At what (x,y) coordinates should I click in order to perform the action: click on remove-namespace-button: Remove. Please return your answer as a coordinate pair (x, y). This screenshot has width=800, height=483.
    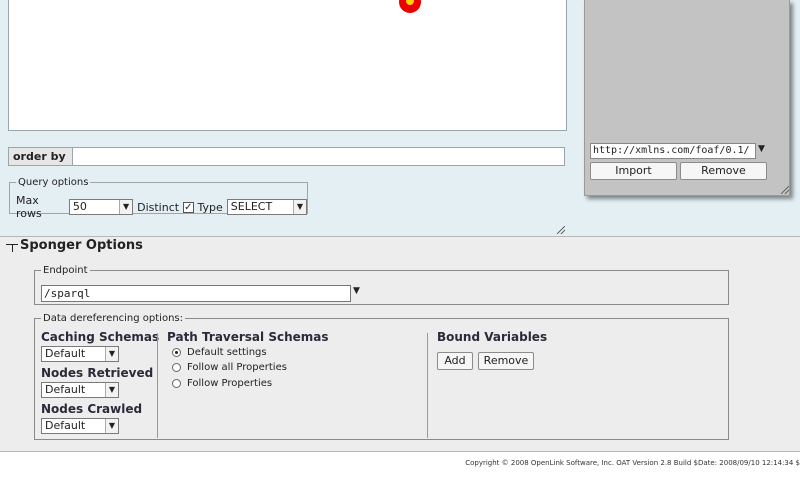
    Looking at the image, I should click on (723, 171).